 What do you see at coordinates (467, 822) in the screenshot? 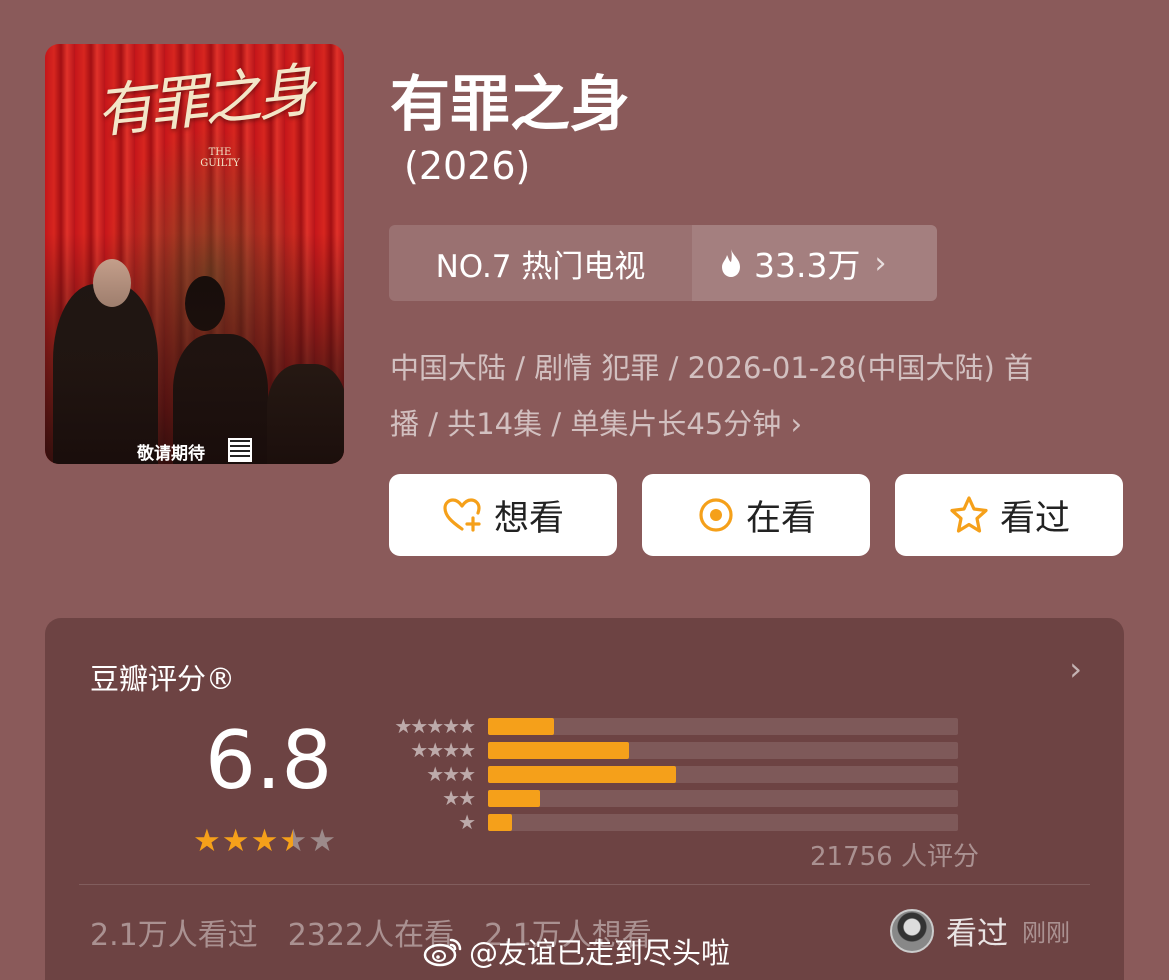
I see `row-stars-icon: ★` at bounding box center [467, 822].